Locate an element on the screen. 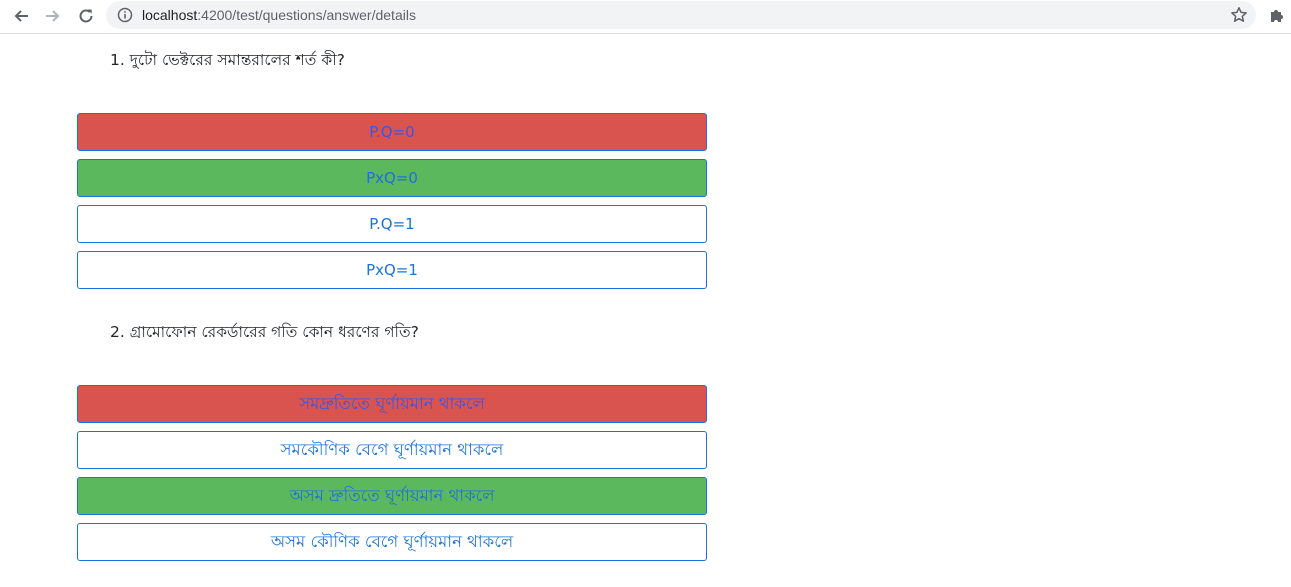  arrow-right-icon is located at coordinates (53, 16).